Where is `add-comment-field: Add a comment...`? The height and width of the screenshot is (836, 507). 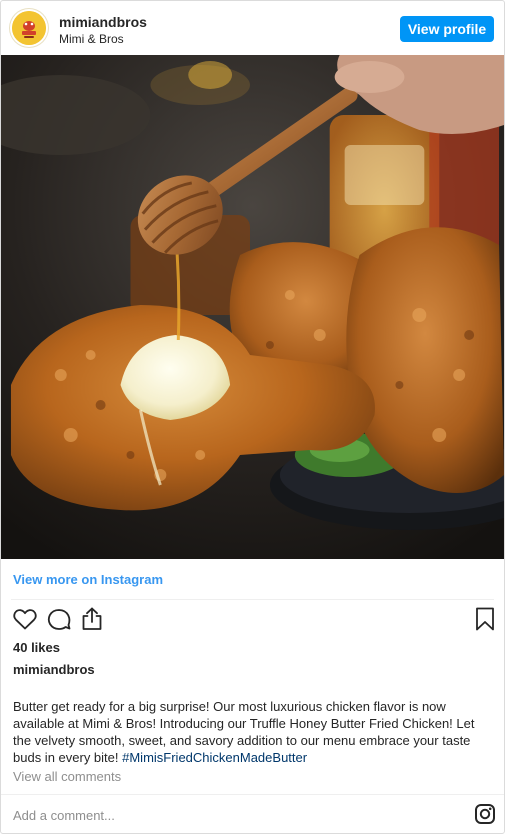
add-comment-field: Add a comment... is located at coordinates (64, 815).